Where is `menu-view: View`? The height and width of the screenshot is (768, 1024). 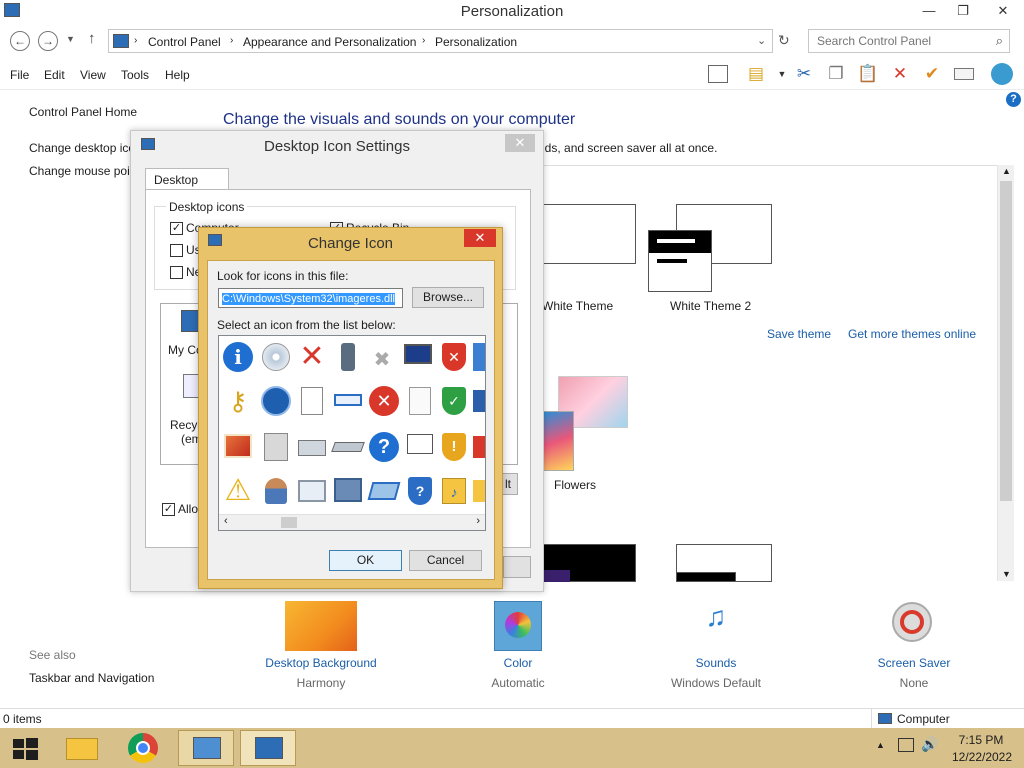
menu-view: View is located at coordinates (93, 75).